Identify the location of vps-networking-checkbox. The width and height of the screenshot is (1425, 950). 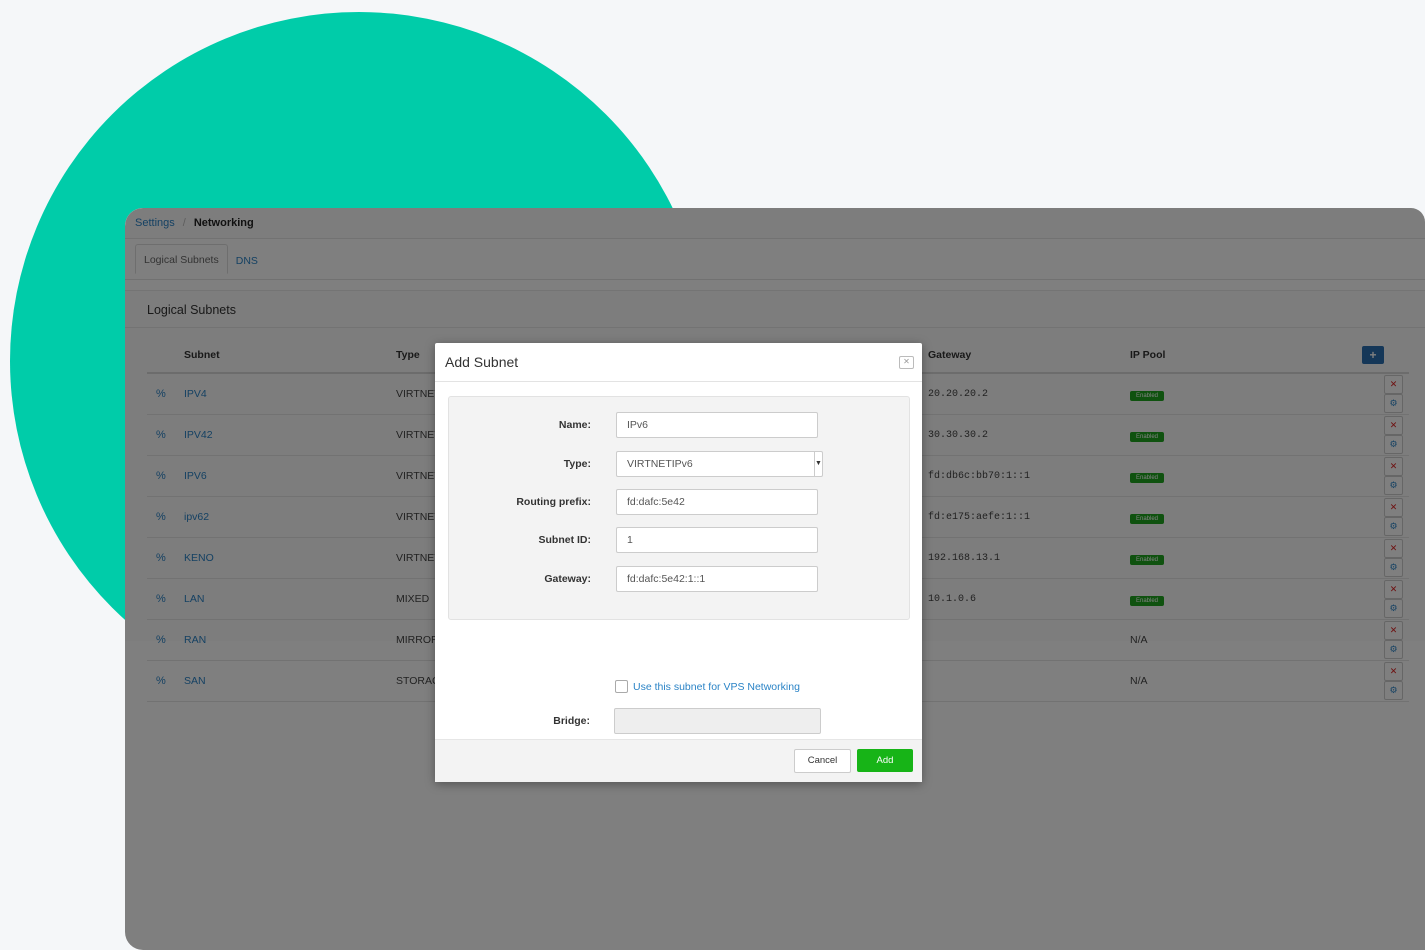
(621, 686).